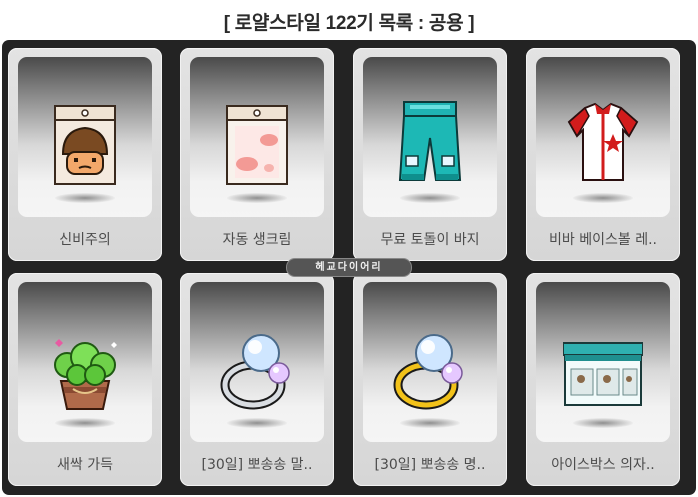 The image size is (698, 497). Describe the element at coordinates (603, 374) in the screenshot. I see `icebox-chair-icon` at that location.